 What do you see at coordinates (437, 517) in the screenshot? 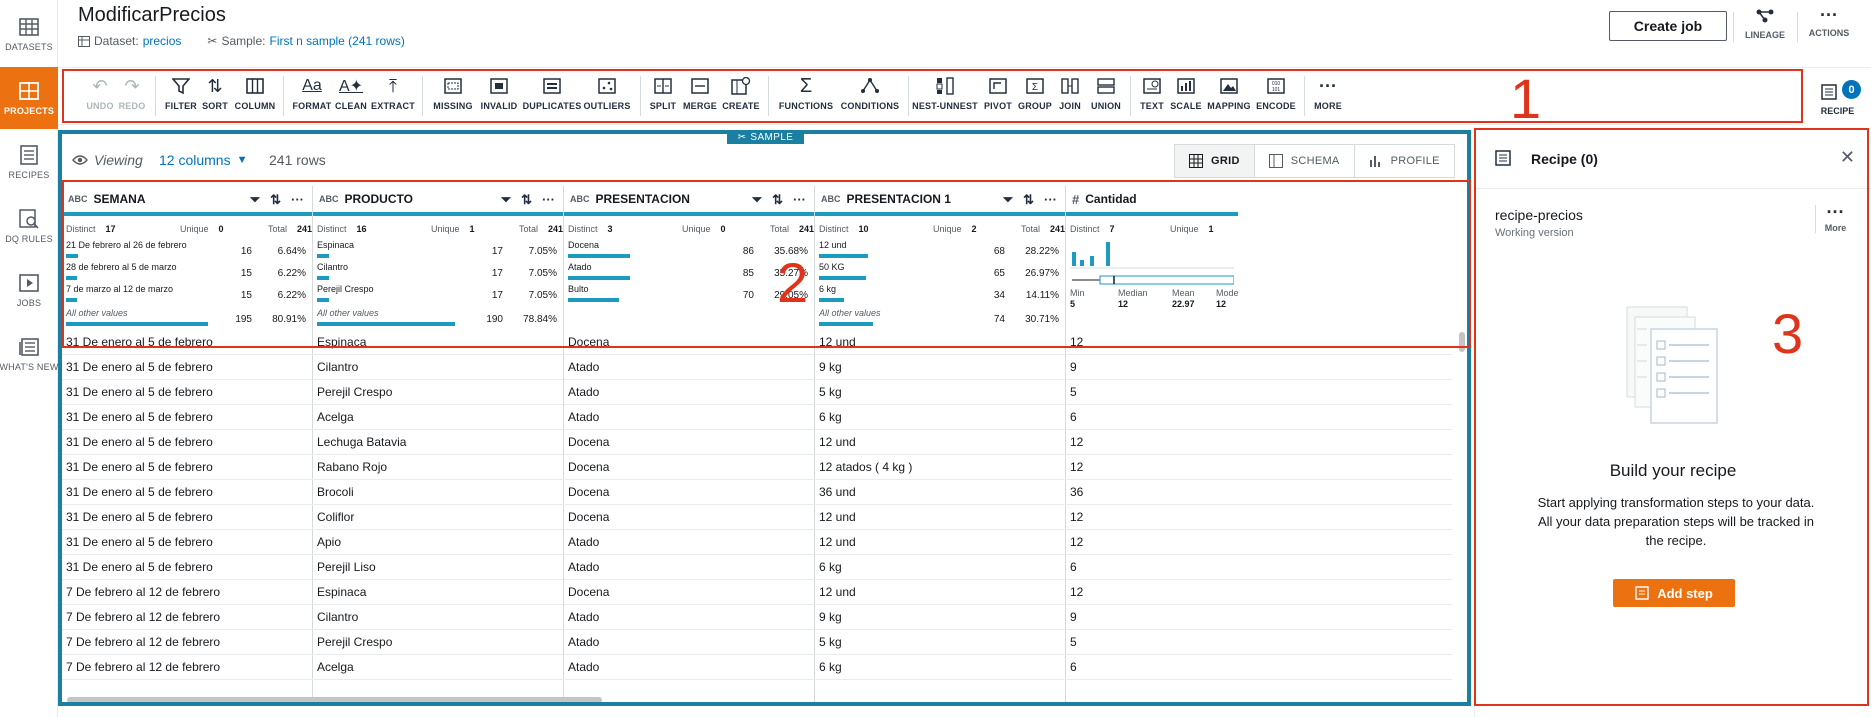
I see `table-cell: Coliflor` at bounding box center [437, 517].